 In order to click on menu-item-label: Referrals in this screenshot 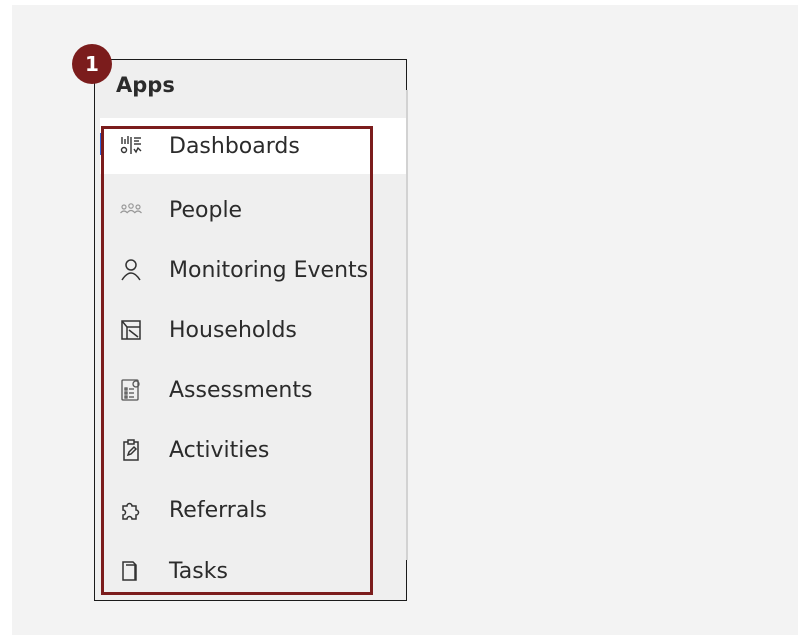, I will do `click(218, 510)`.